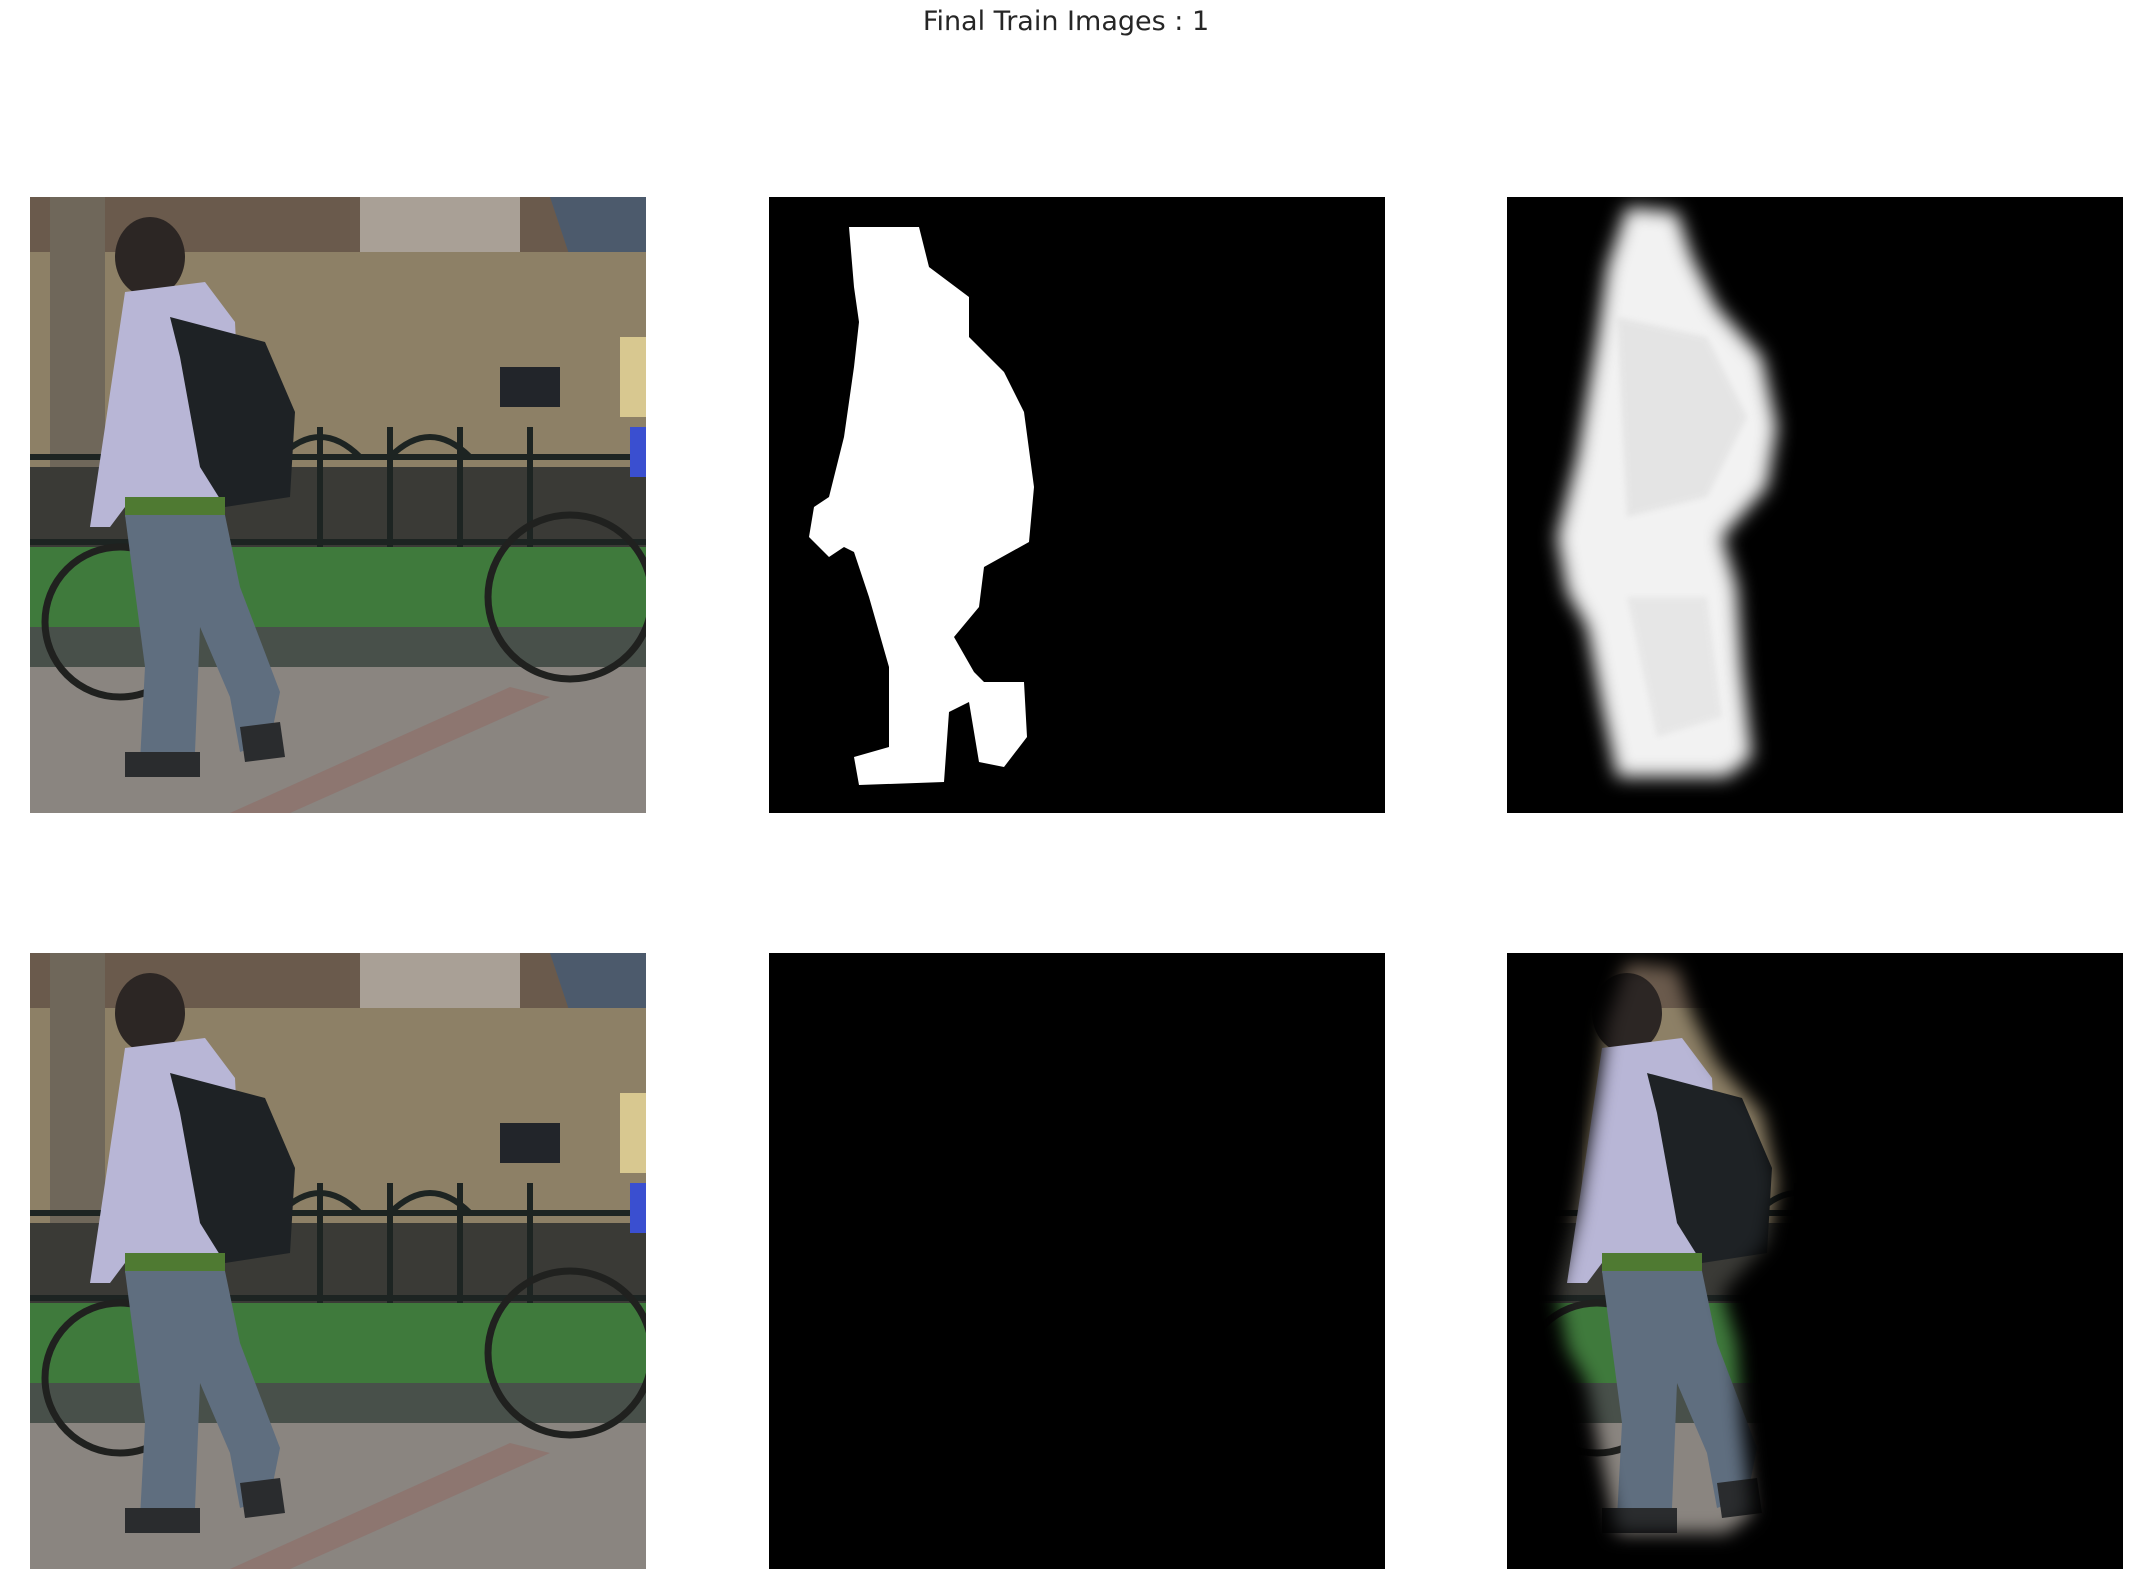 Image resolution: width=2132 pixels, height=1595 pixels. I want to click on ground-truth-cutout-panel, so click(1077, 1261).